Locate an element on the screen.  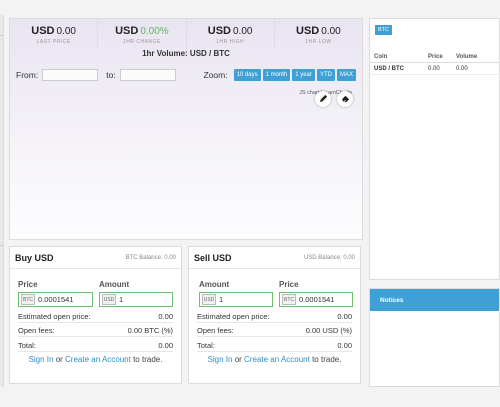
eraser-icon is located at coordinates (345, 99).